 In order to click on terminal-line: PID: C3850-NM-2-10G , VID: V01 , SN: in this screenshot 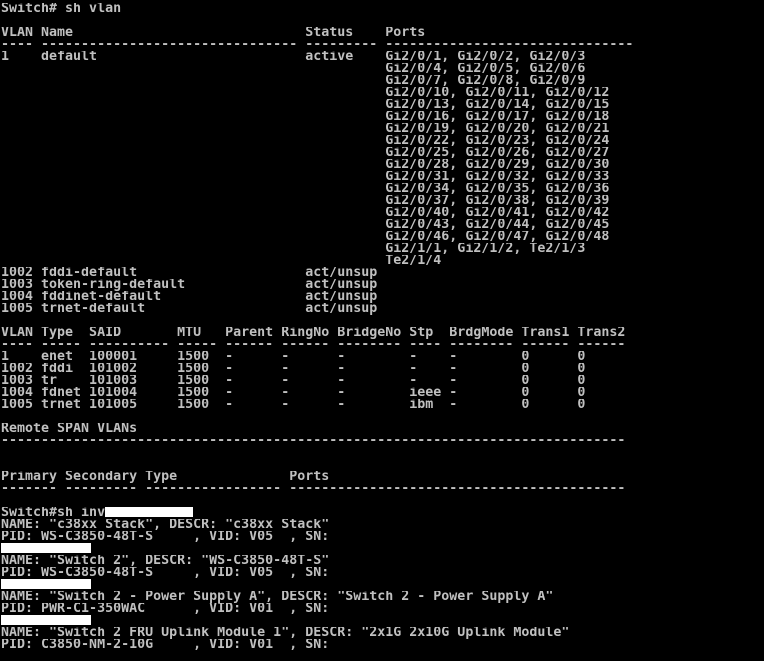, I will do `click(382, 645)`.